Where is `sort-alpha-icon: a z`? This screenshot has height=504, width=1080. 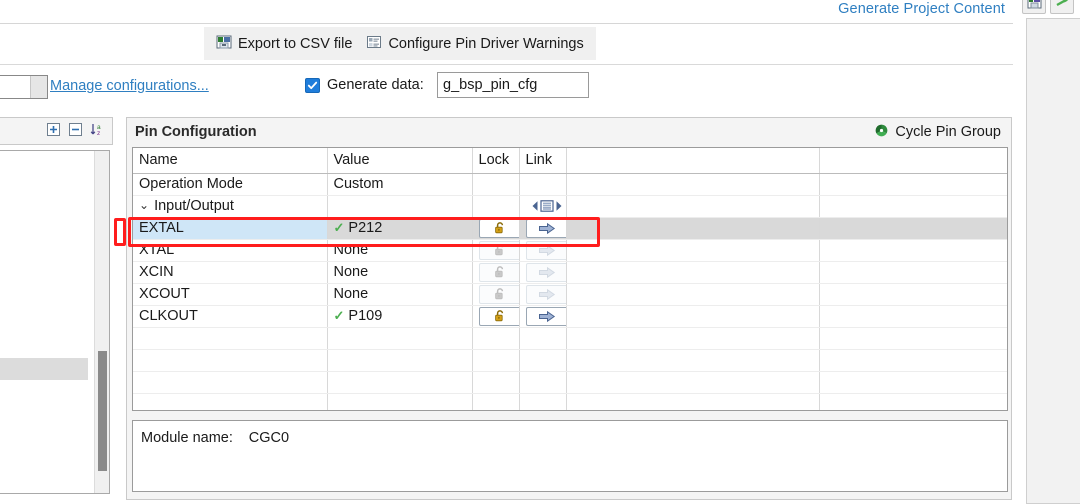 sort-alpha-icon: a z is located at coordinates (98, 131).